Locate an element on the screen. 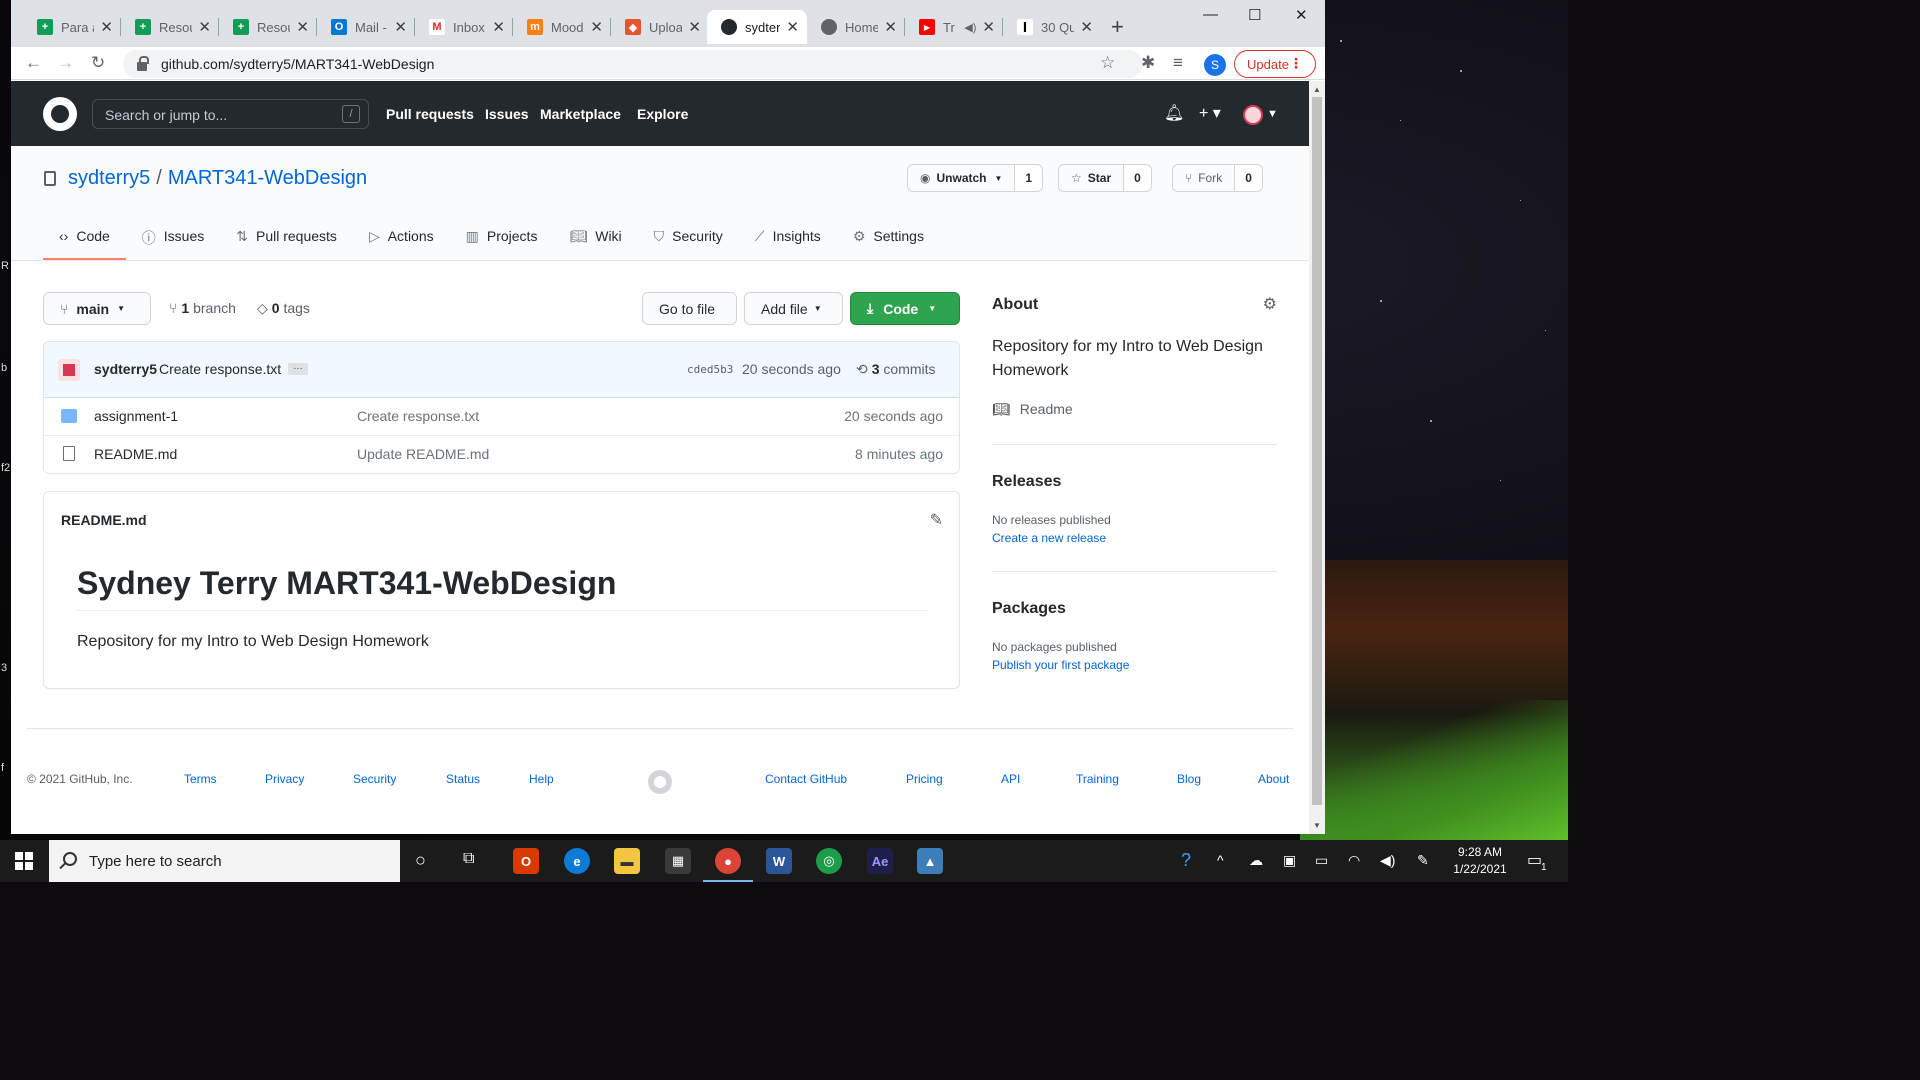  footer-link-api: API is located at coordinates (1010, 779).